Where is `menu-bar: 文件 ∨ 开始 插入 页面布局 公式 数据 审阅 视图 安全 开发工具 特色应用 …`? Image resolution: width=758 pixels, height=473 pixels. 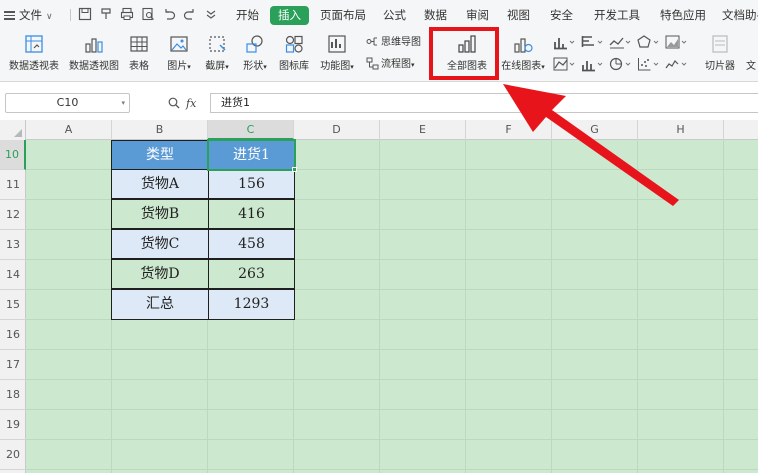 menu-bar: 文件 ∨ 开始 插入 页面布局 公式 数据 审阅 视图 安全 开发工具 特色应用 … is located at coordinates (379, 15).